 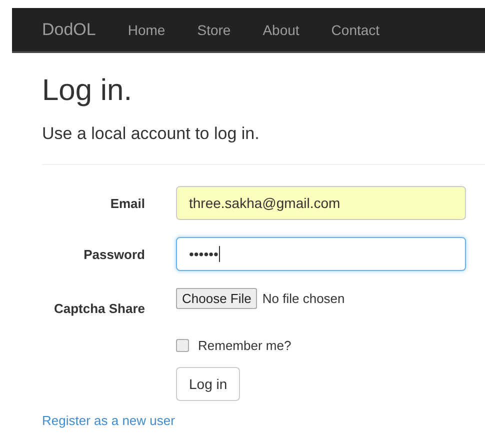 I want to click on choose-file-button: Choose File, so click(x=217, y=298).